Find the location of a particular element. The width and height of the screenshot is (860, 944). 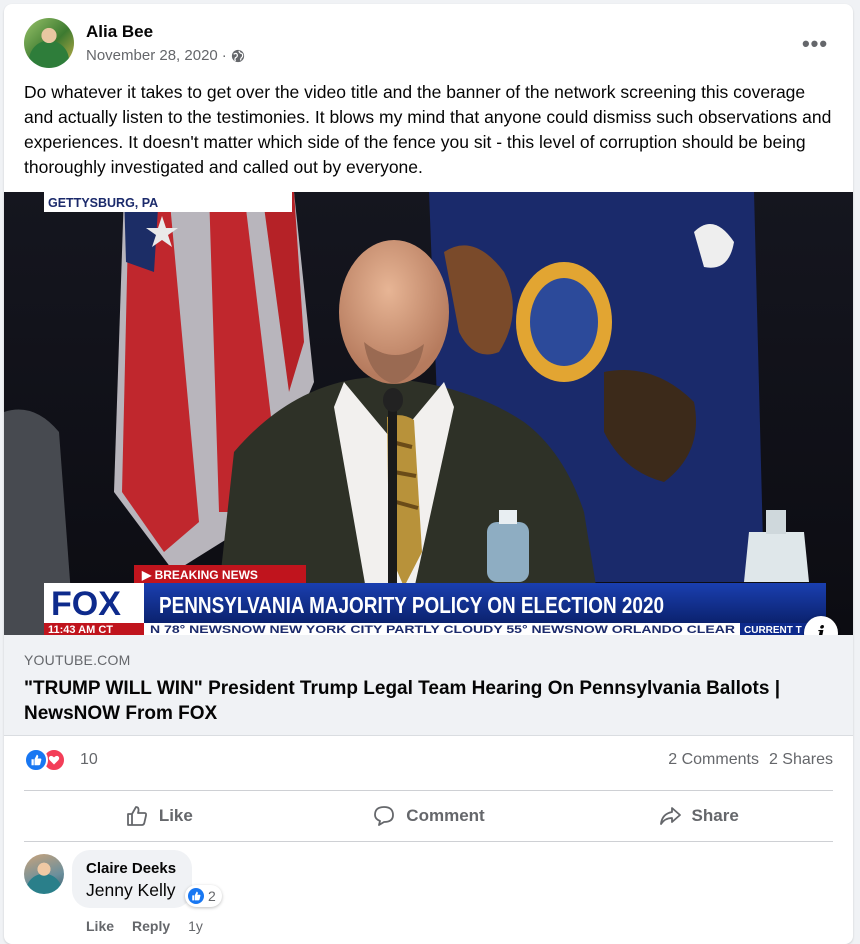

author-name: Alia Bee is located at coordinates (119, 32).